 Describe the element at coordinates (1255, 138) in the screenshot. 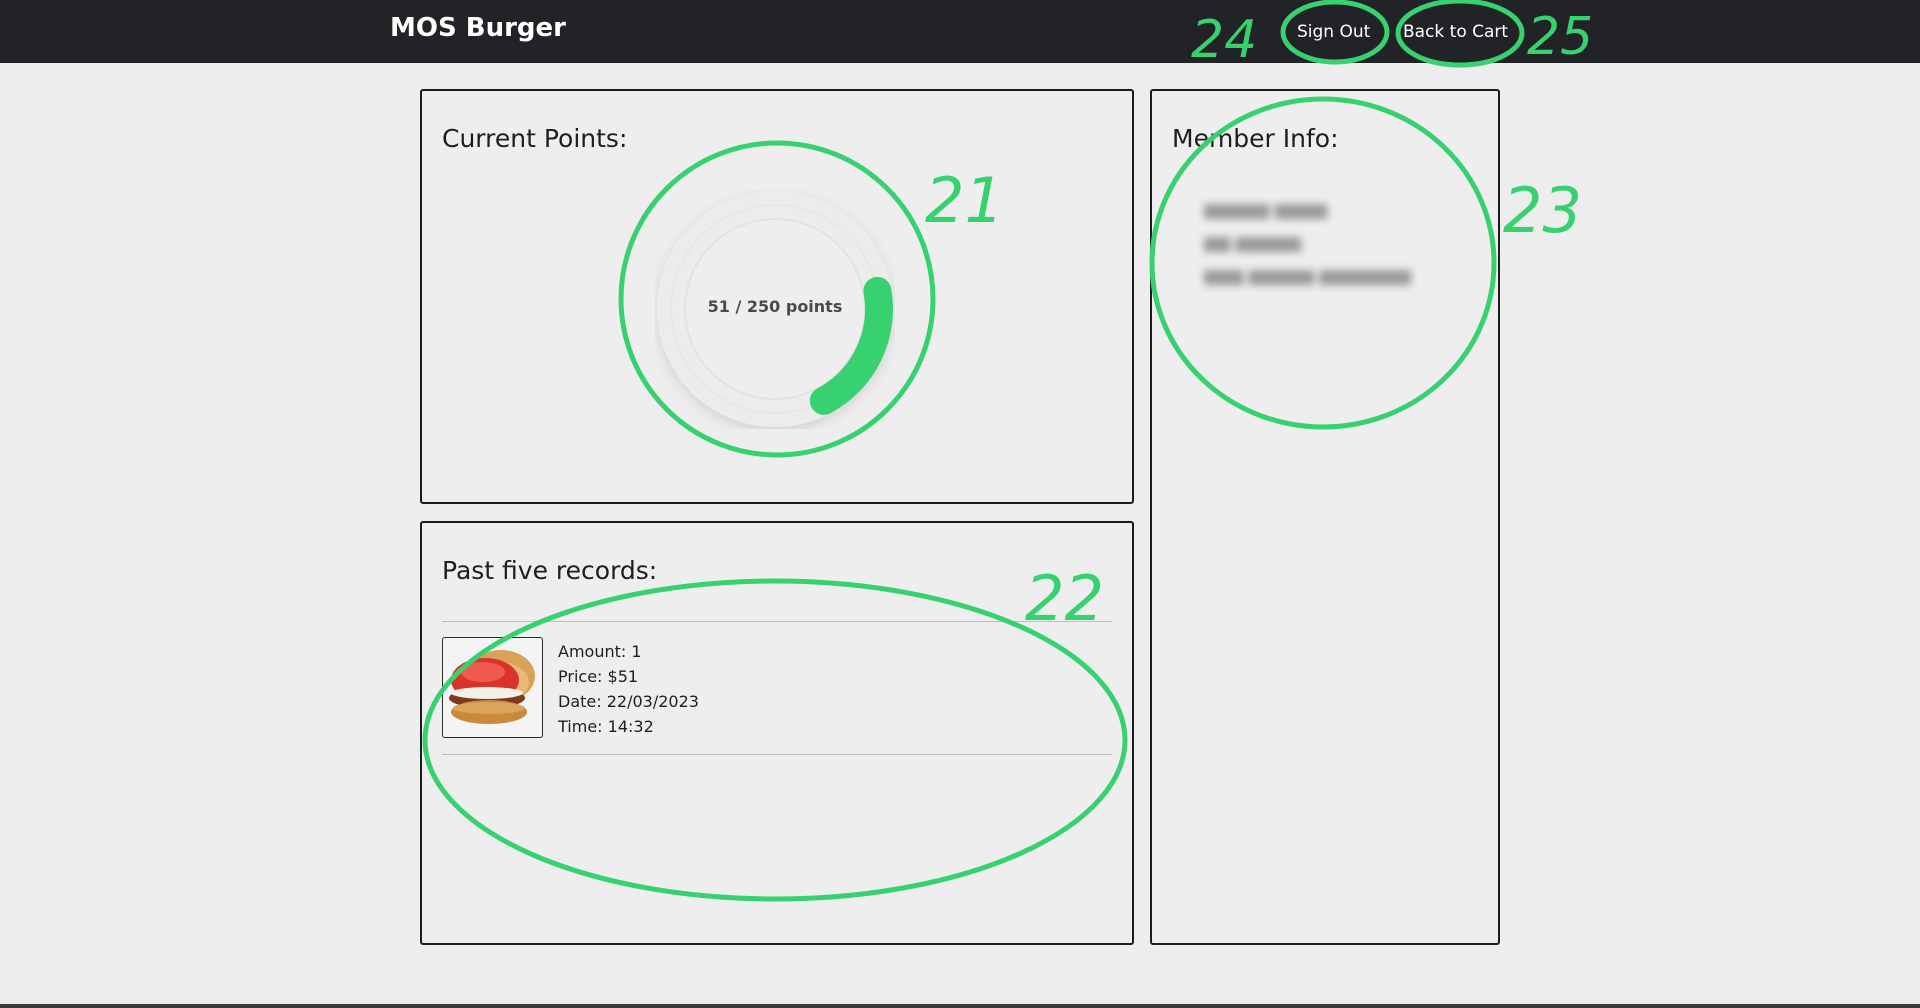

I see `member-info-title: Member Info:` at that location.